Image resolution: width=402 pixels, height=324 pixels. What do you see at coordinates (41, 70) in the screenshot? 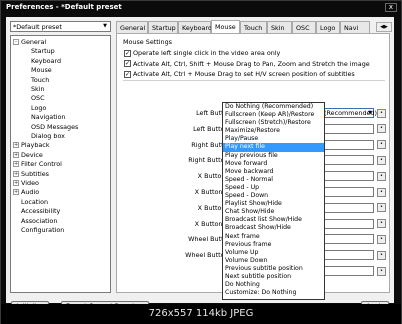
I see `tree-item-label: Mouse` at bounding box center [41, 70].